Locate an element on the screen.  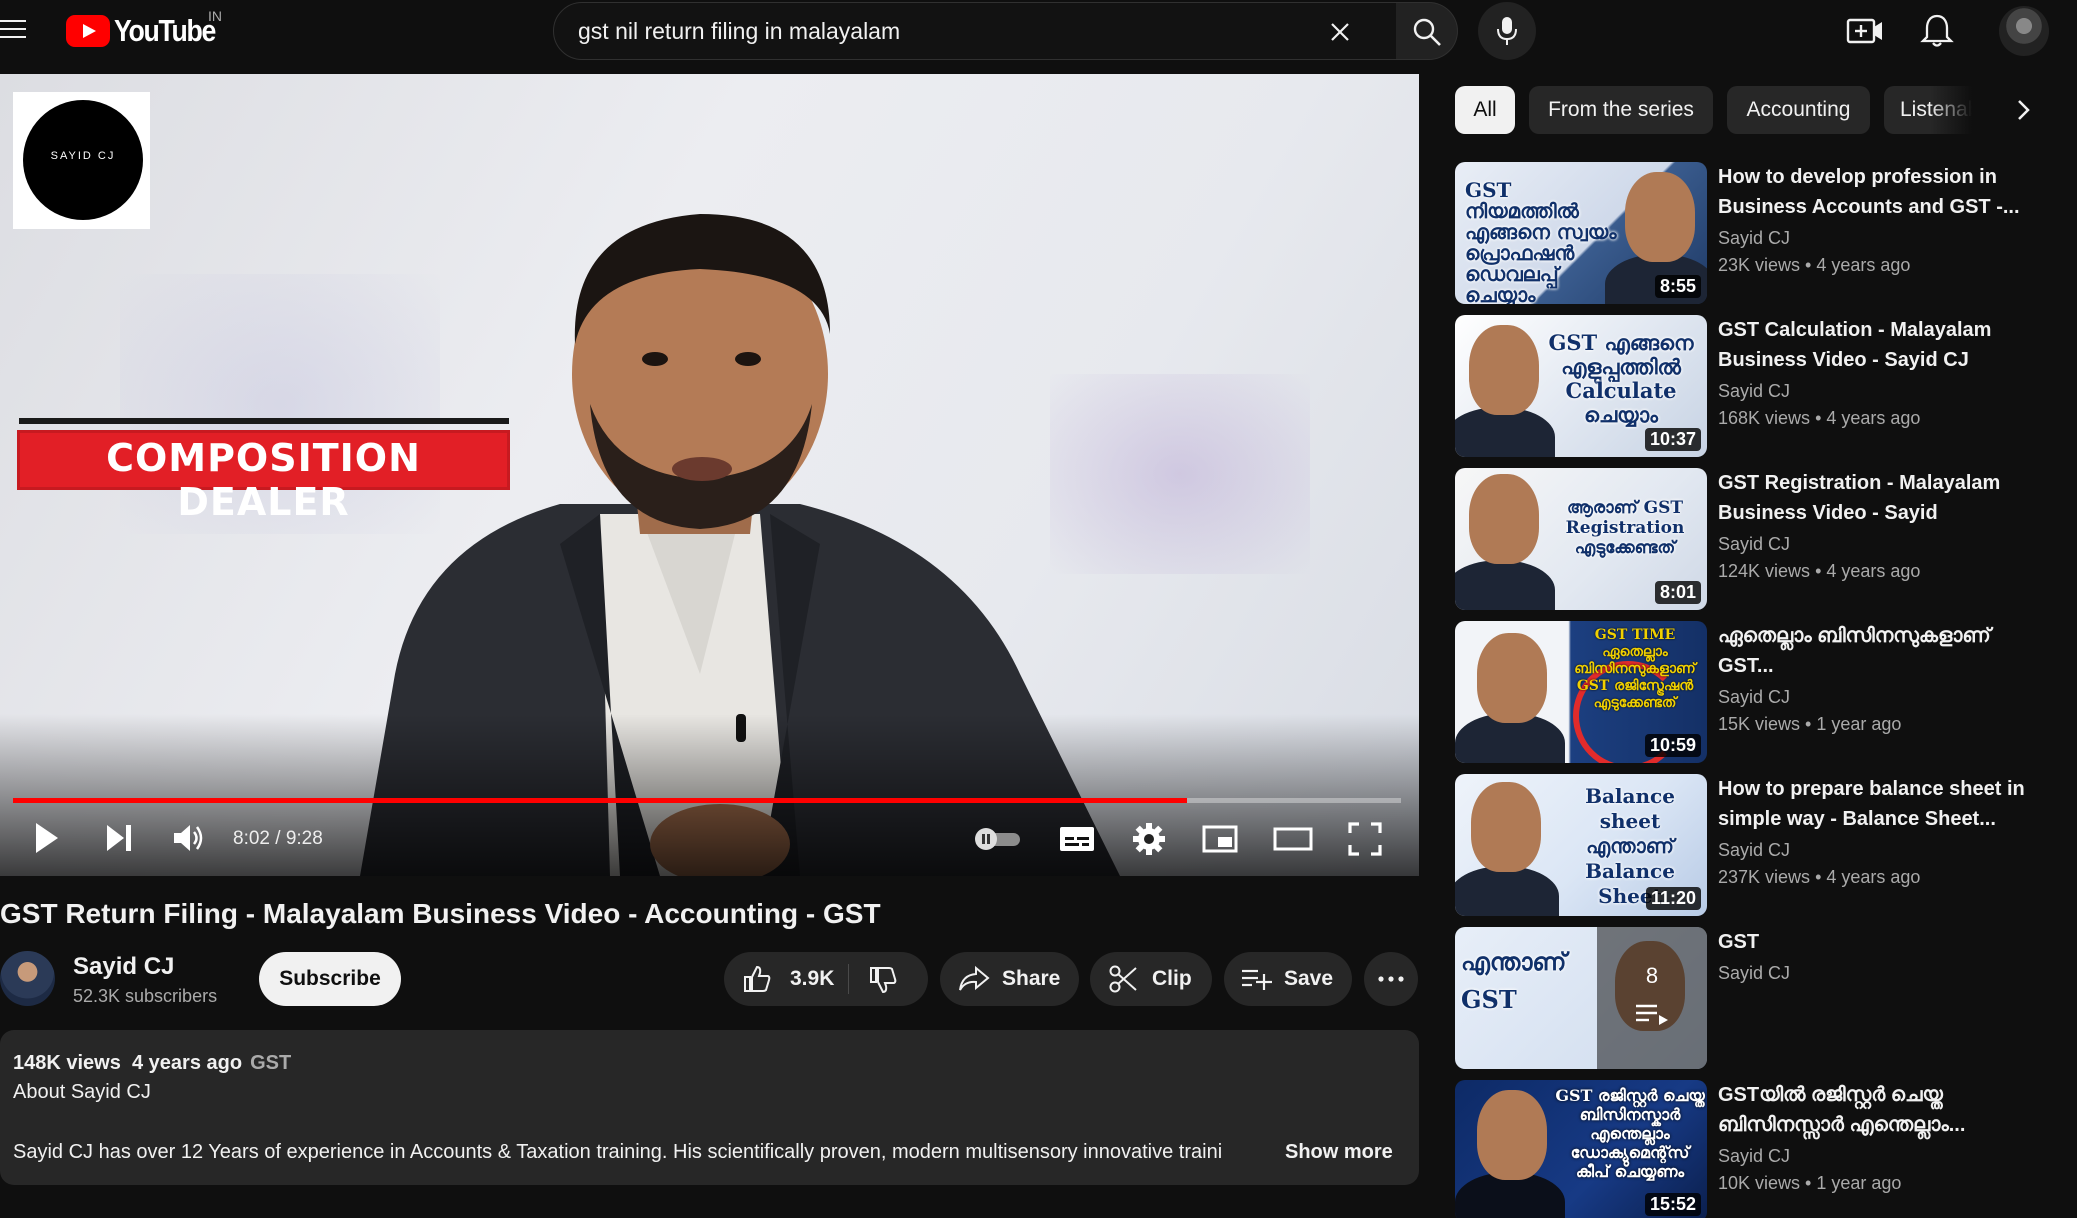
video-thumbnail: ആരാണ് GST Registration എടുക്കേണ്ടത് 8:01 is located at coordinates (1581, 539).